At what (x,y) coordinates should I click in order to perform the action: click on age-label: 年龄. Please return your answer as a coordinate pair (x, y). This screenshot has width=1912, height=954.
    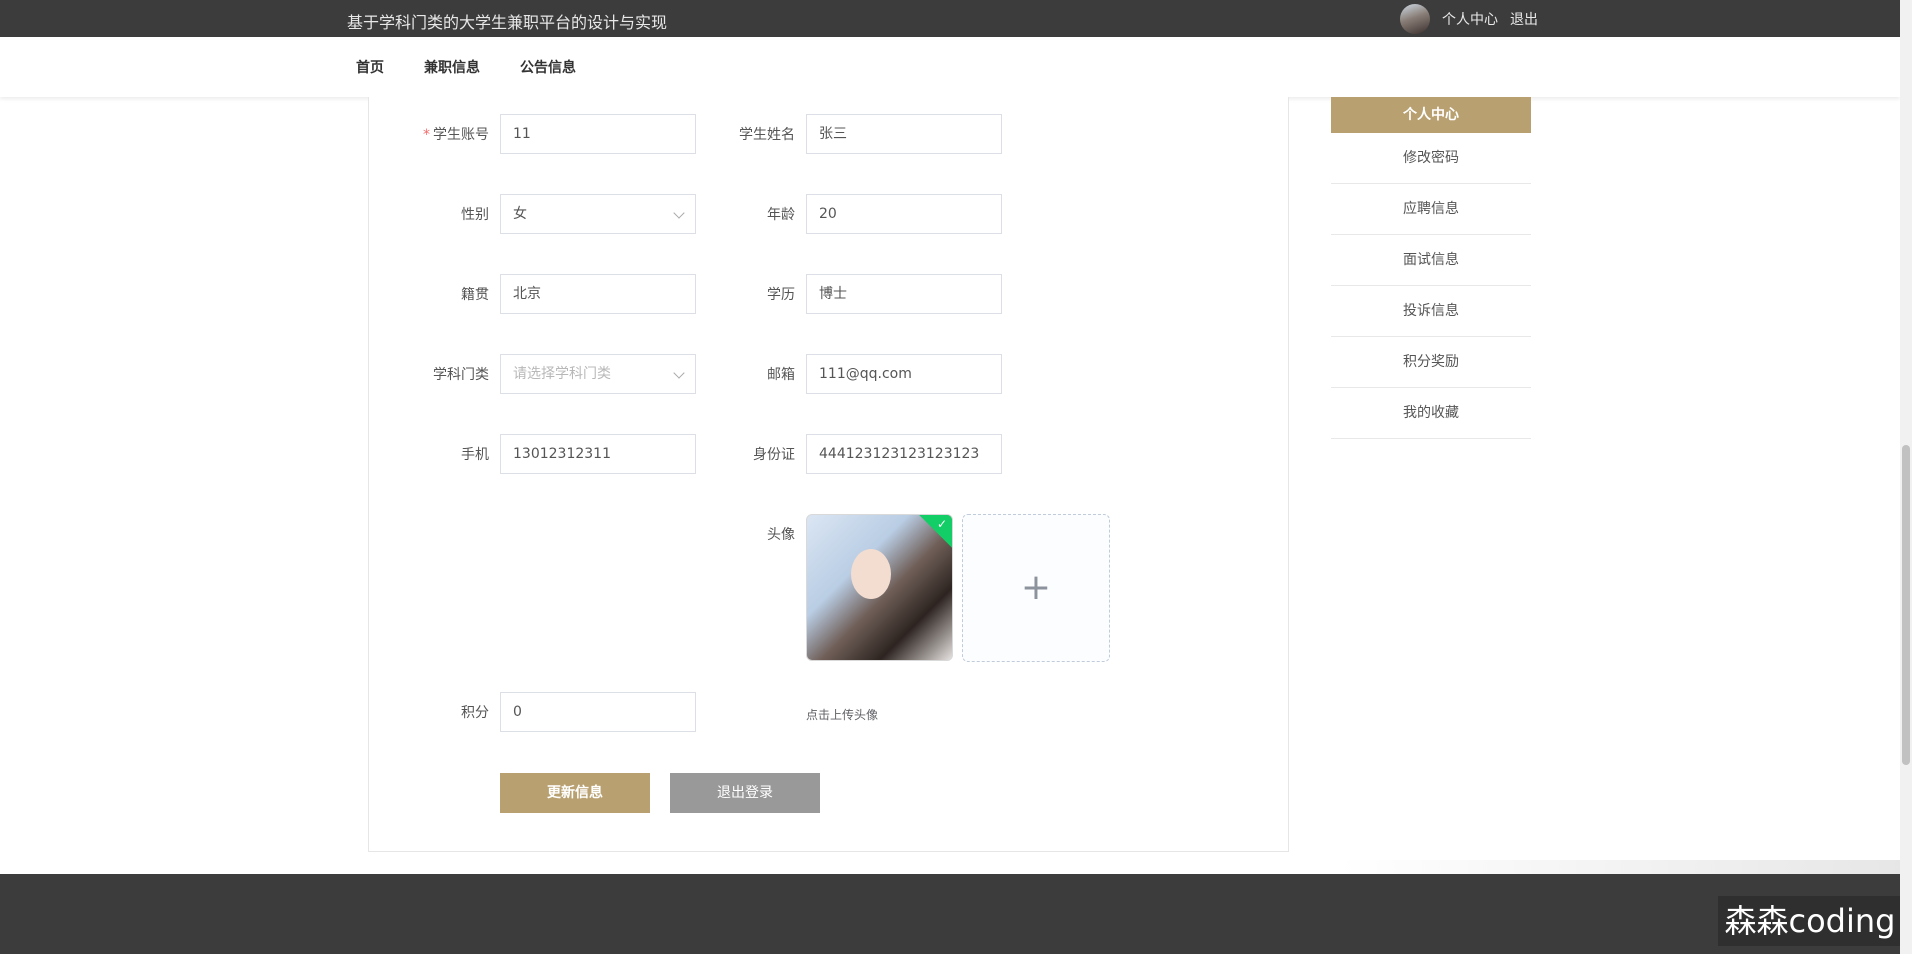
    Looking at the image, I should click on (781, 215).